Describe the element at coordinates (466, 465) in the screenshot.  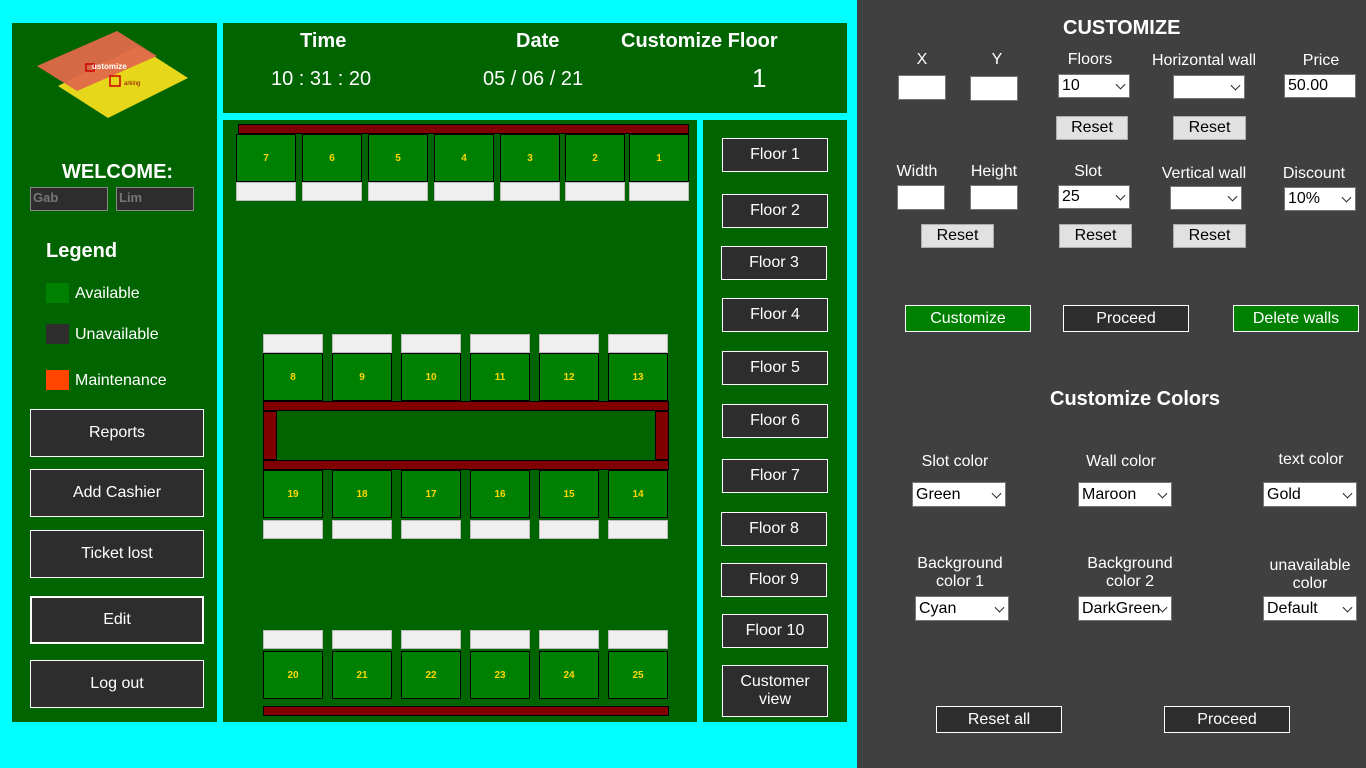
I see `wall-middle-bottom` at that location.